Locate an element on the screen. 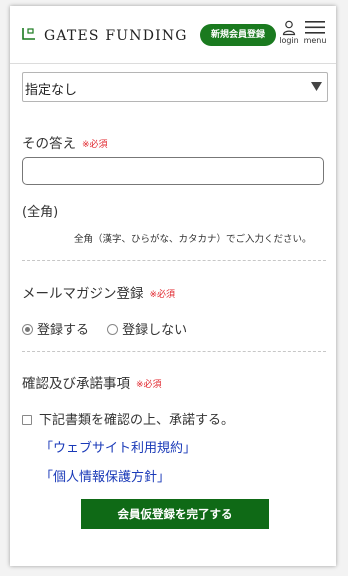  login-button: login is located at coordinates (289, 32).